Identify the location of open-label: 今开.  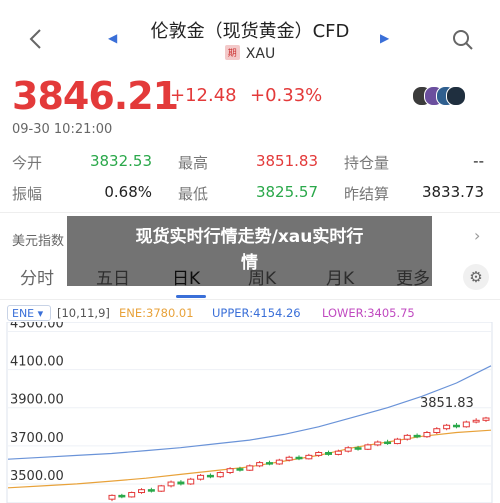
(27, 163).